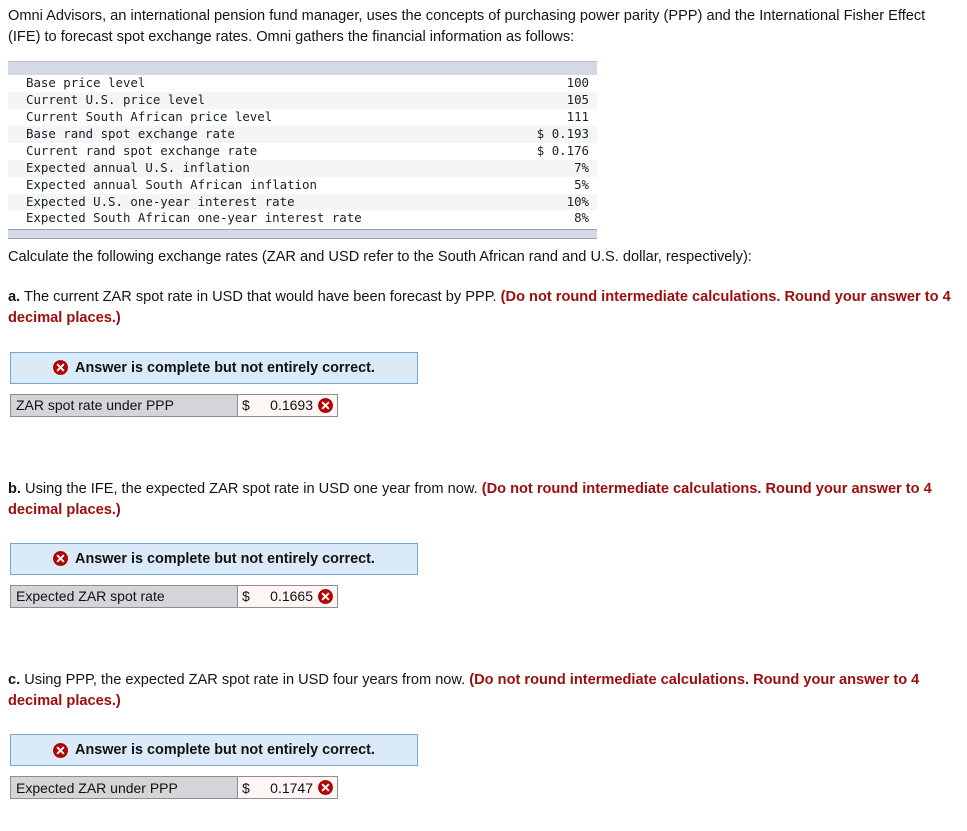  Describe the element at coordinates (577, 201) in the screenshot. I see `fact-value: 10%` at that location.